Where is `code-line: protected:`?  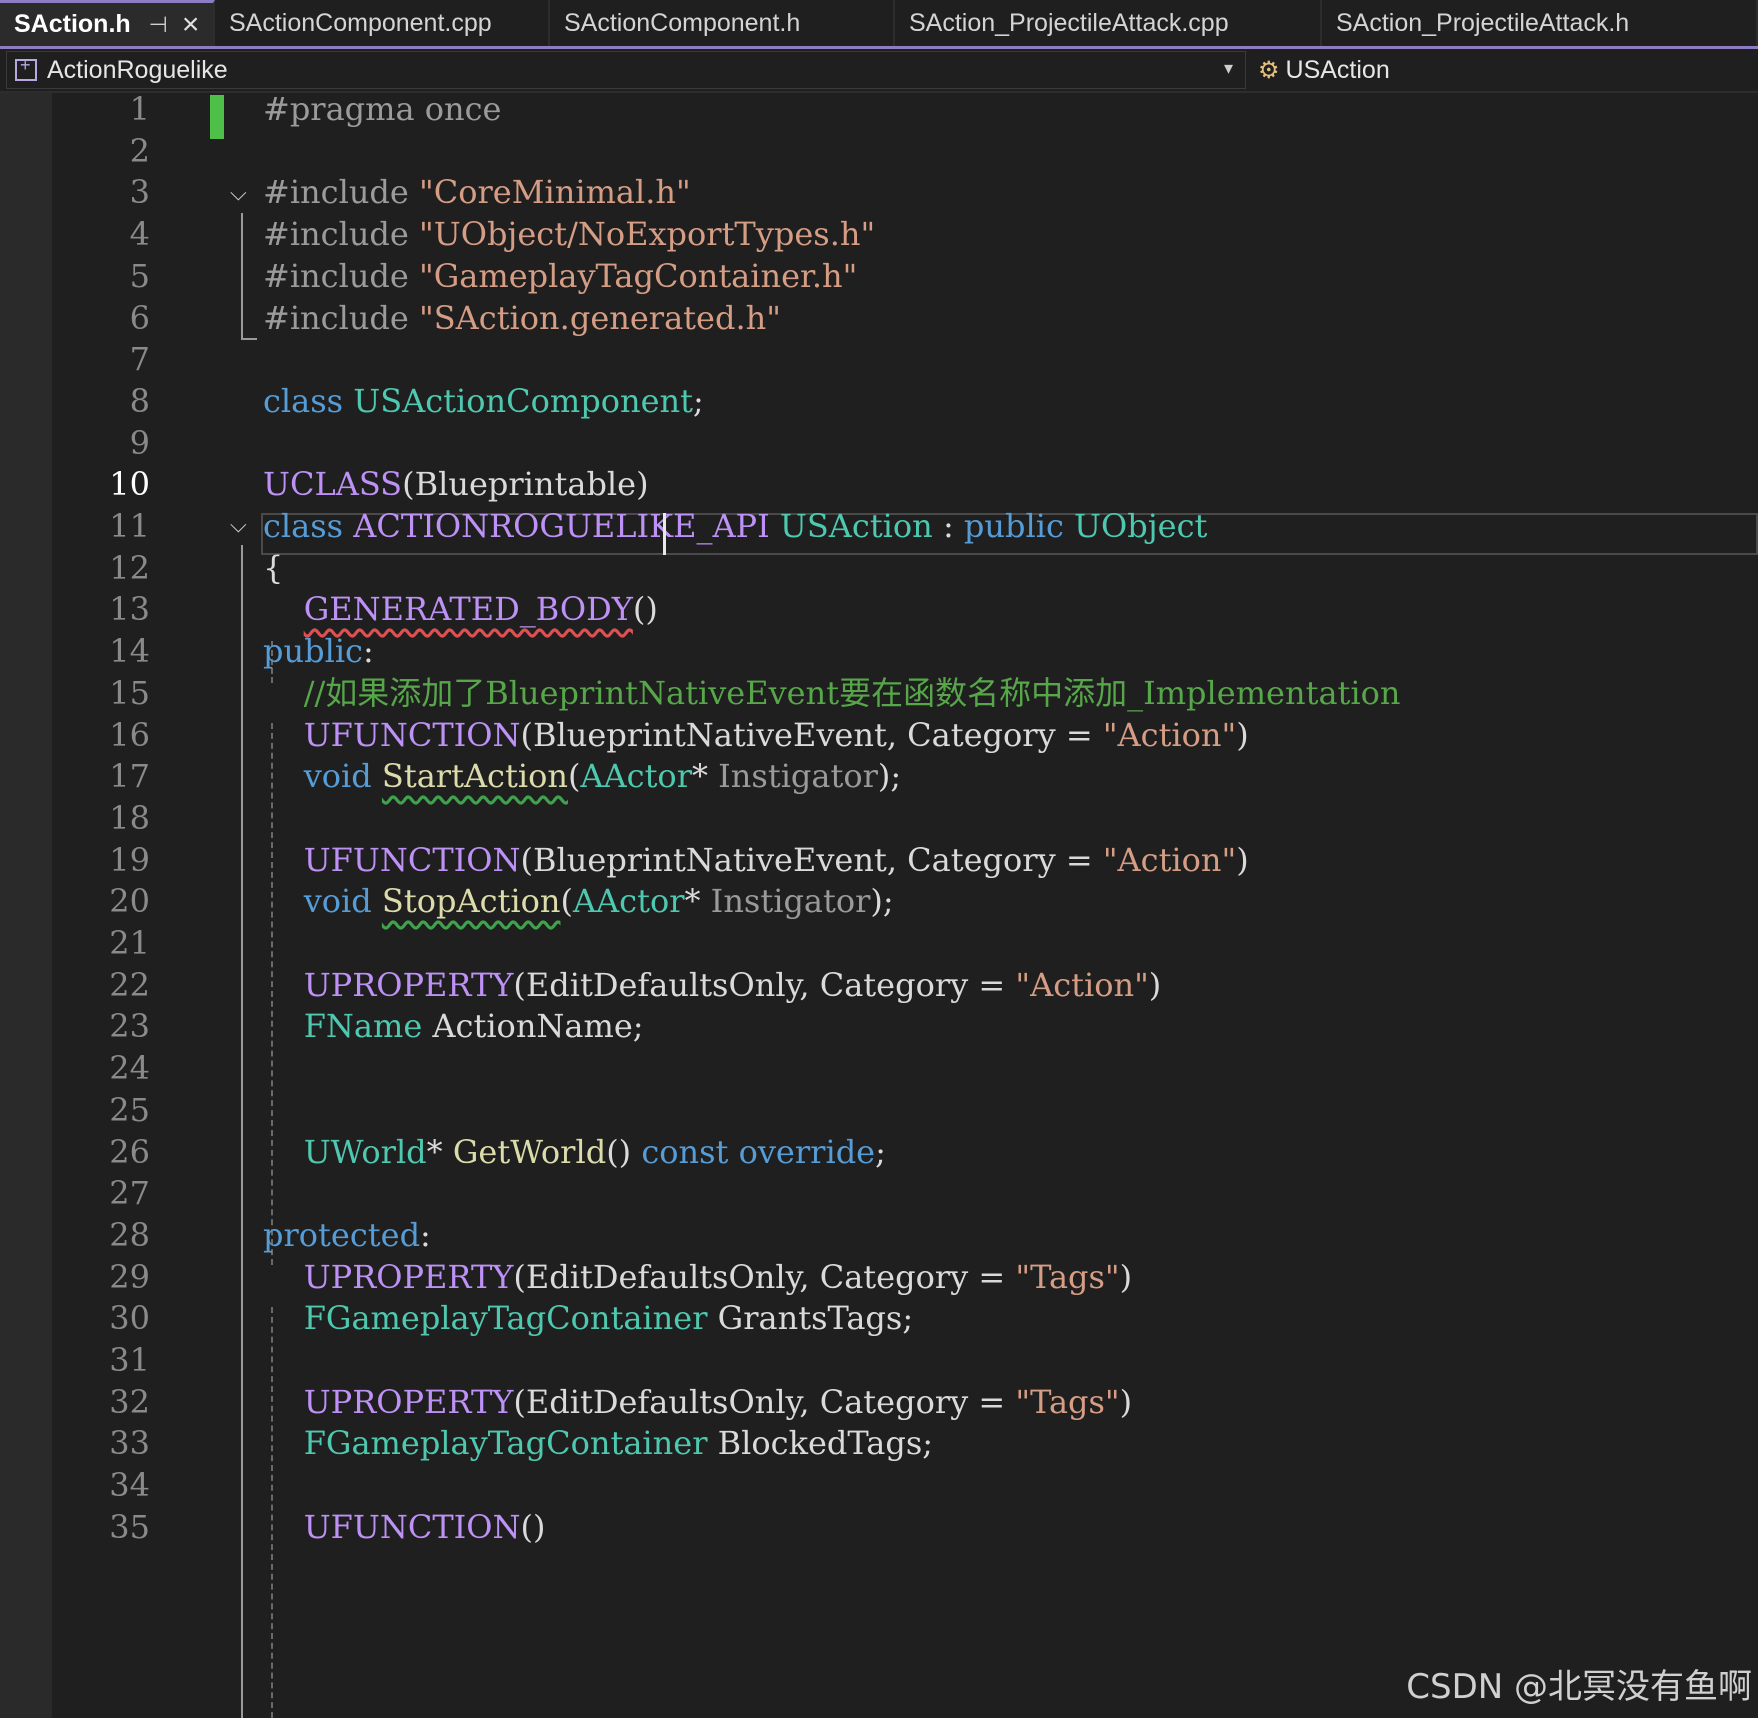
code-line: protected: is located at coordinates (347, 1235).